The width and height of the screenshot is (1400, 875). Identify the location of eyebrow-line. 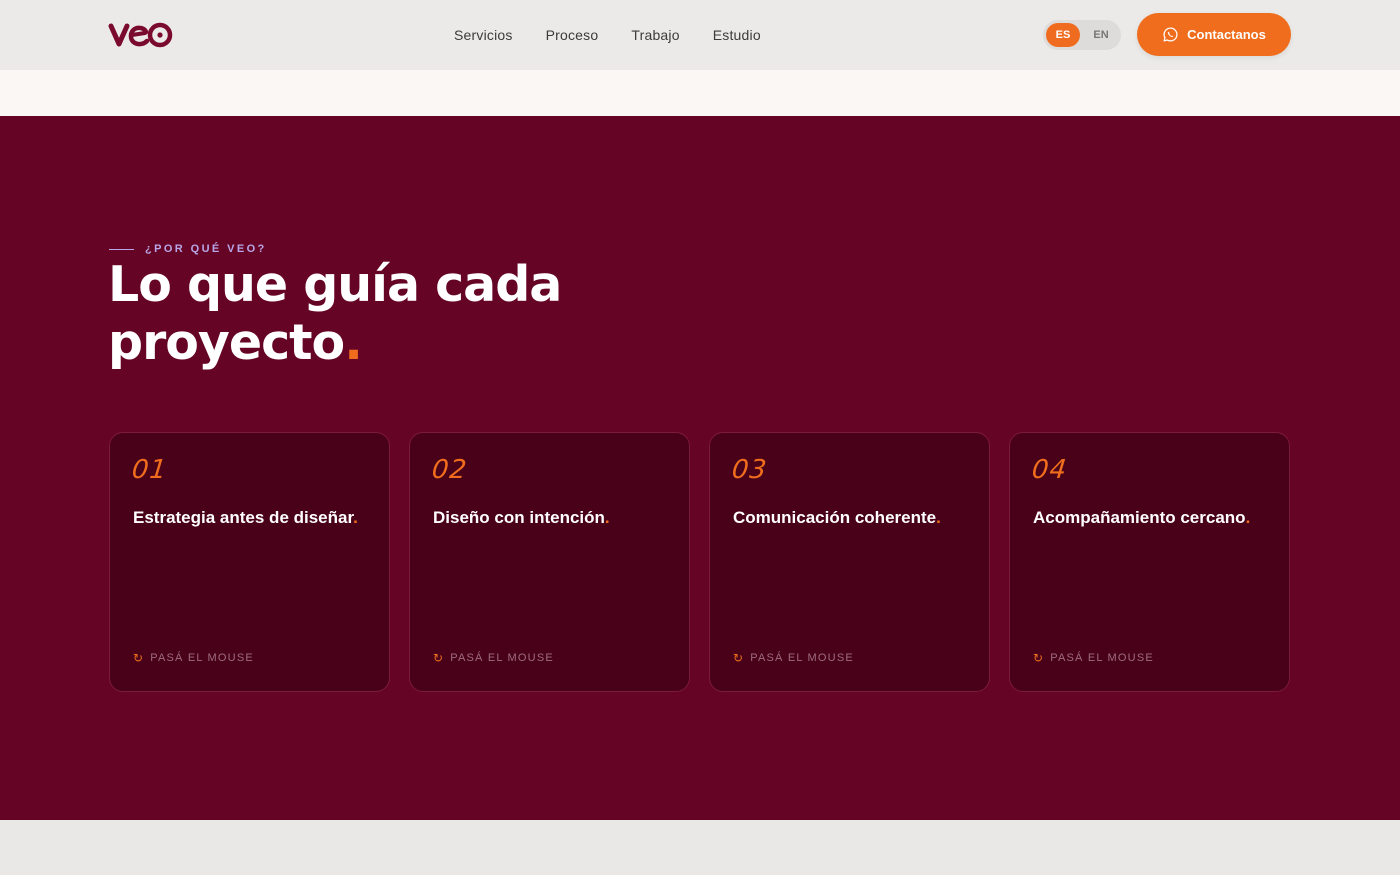
(121, 249).